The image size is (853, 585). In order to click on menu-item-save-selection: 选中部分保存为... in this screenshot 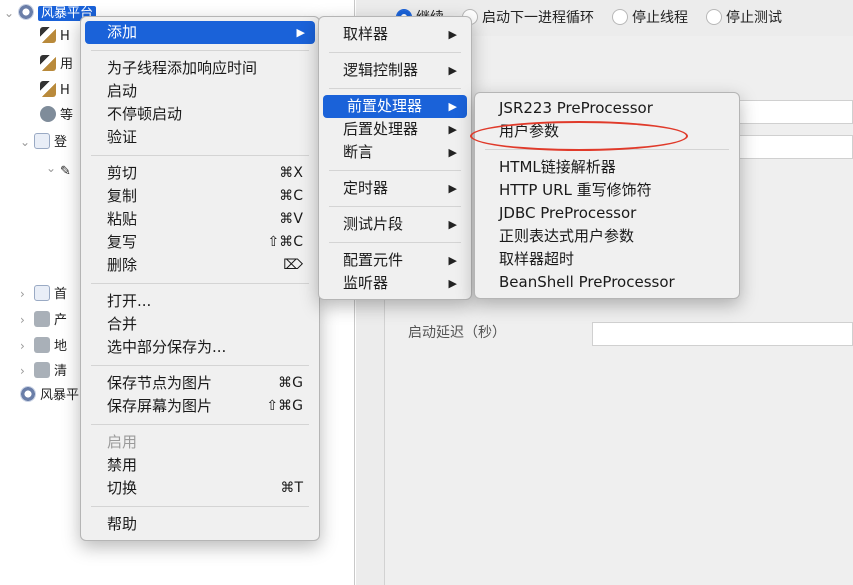, I will do `click(200, 347)`.